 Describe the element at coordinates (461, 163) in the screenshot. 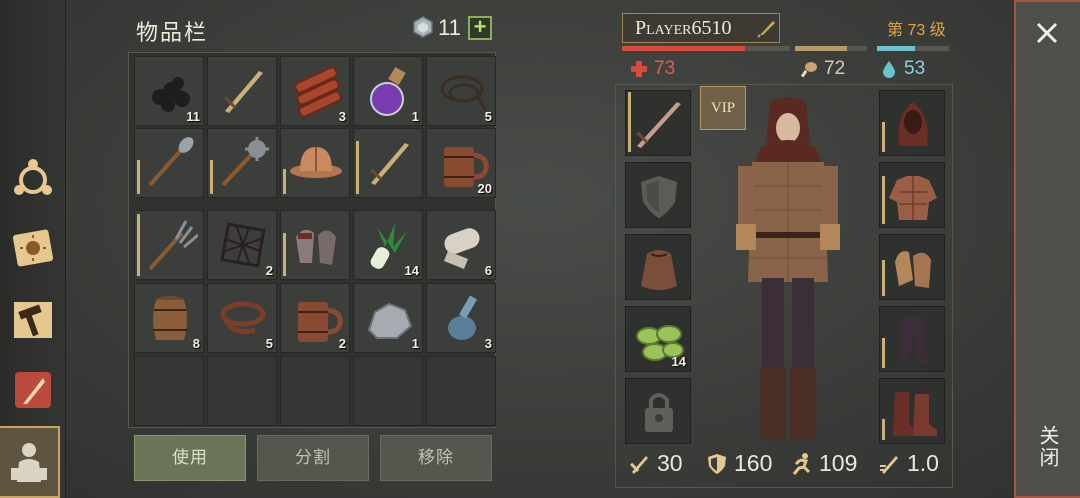

I see `inventory-slot: 20` at that location.